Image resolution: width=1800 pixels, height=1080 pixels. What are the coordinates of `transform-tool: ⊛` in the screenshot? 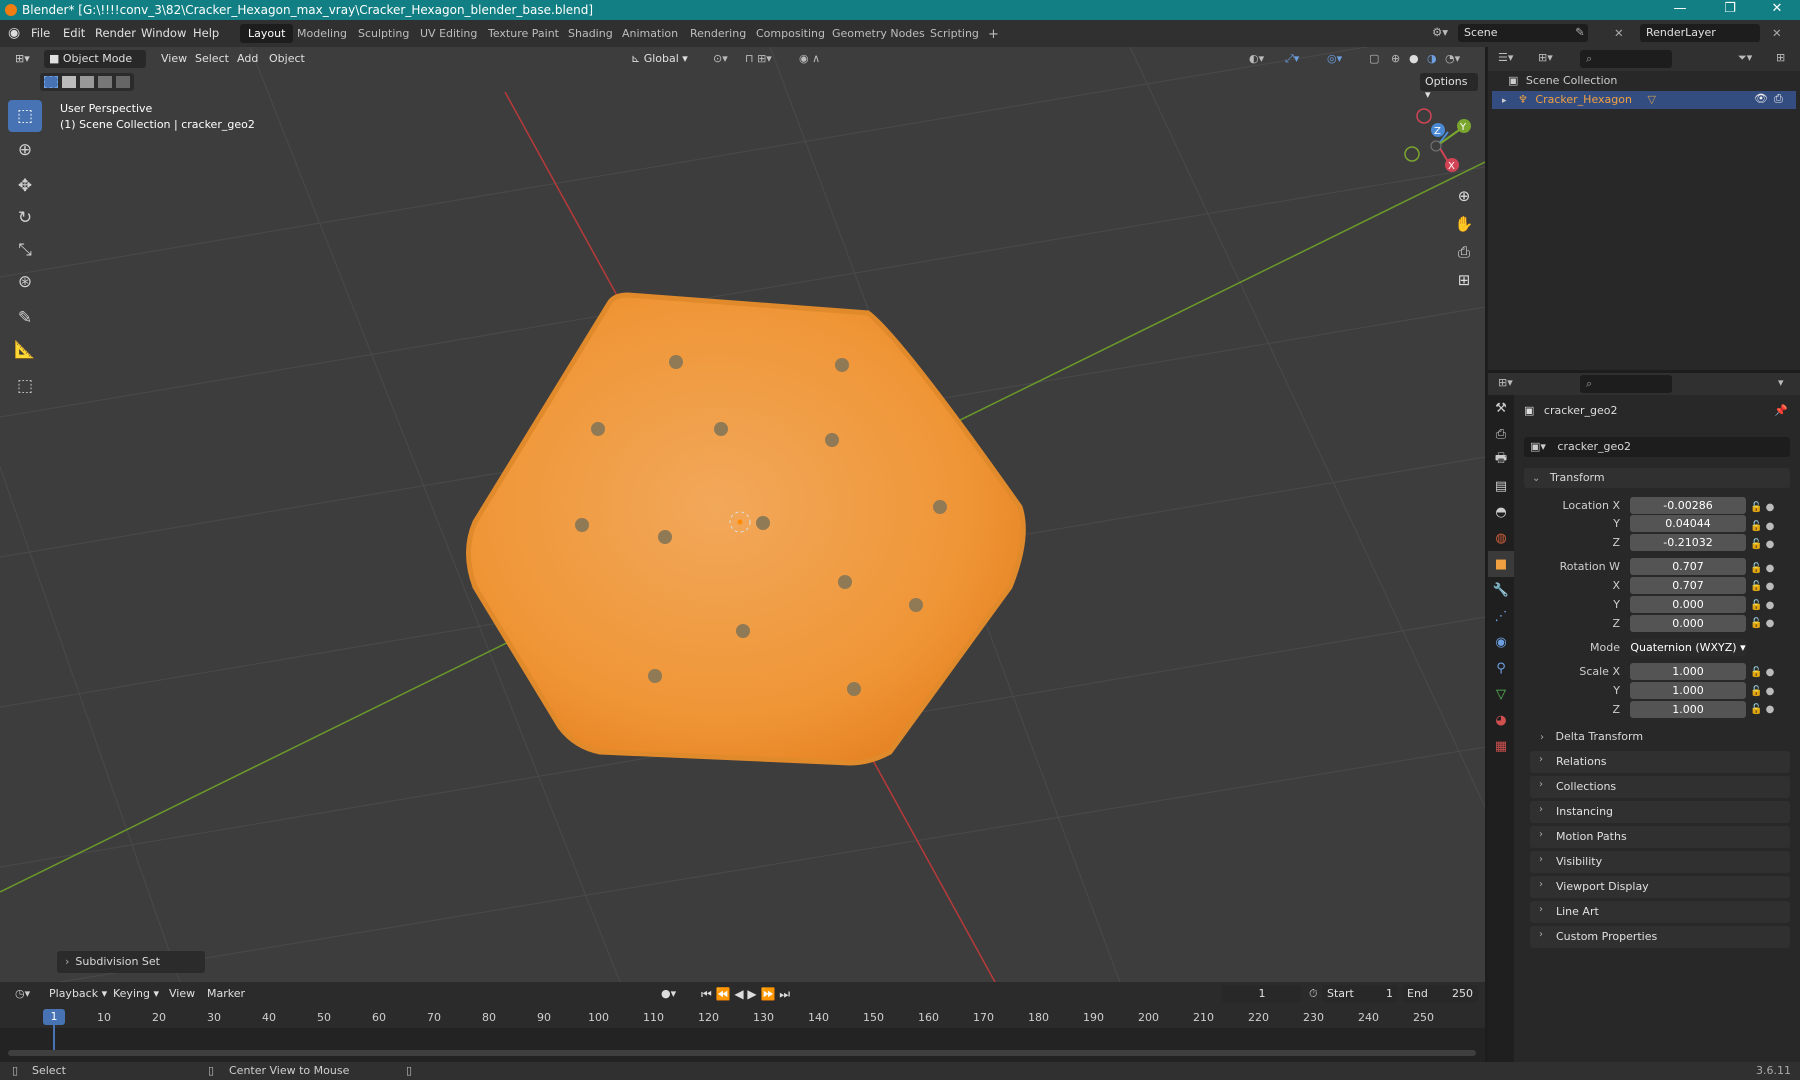 It's located at (25, 282).